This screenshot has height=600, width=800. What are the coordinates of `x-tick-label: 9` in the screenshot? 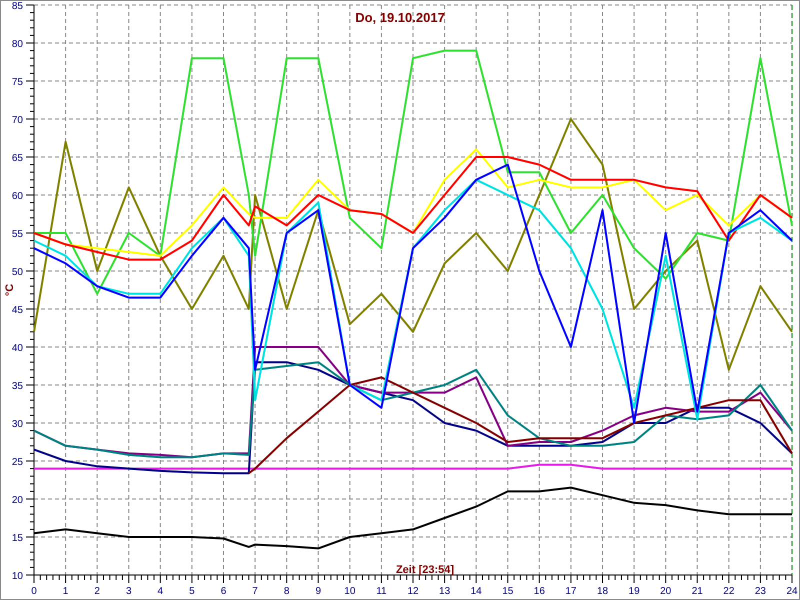 It's located at (318, 591).